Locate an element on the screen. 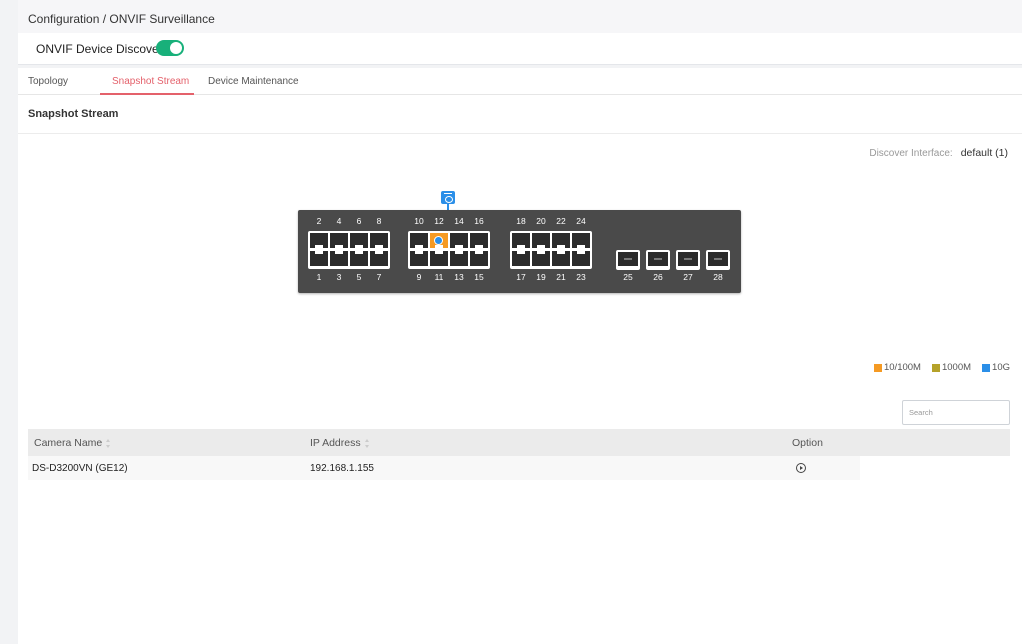 This screenshot has height=644, width=1022. port-number: 17 is located at coordinates (521, 277).